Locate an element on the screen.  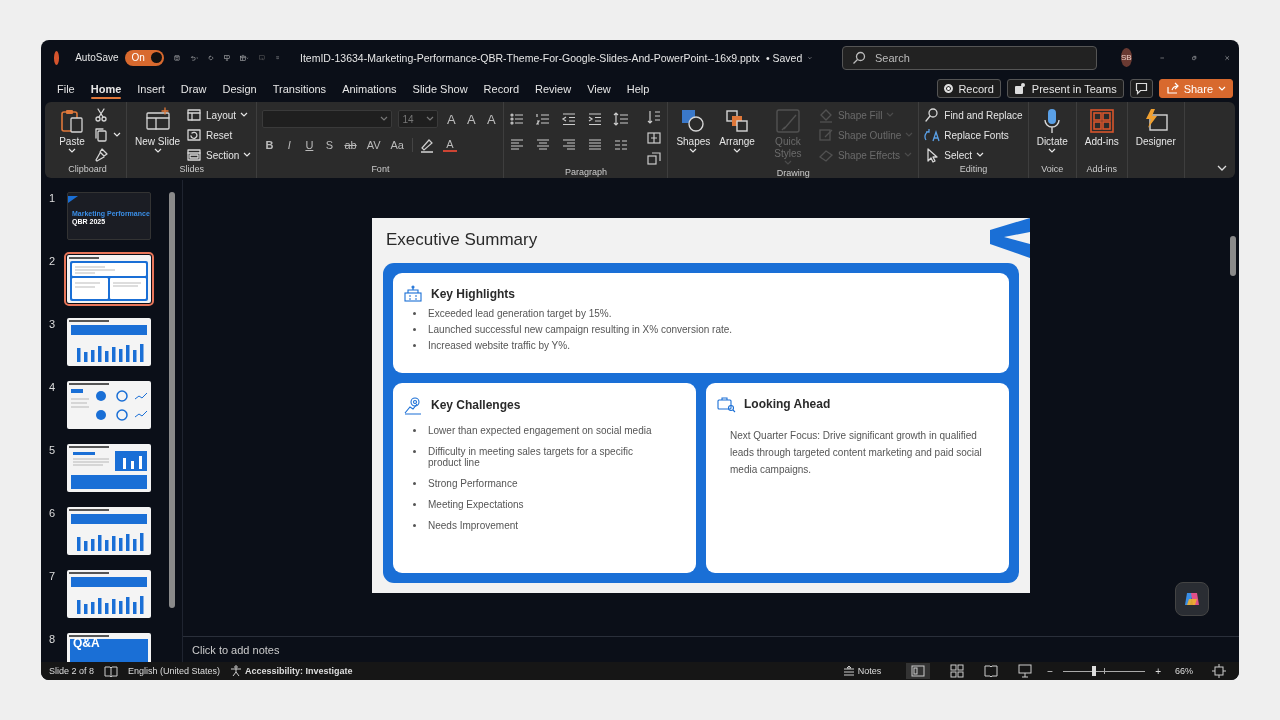
grow-font-button: A is located at coordinates (451, 119).